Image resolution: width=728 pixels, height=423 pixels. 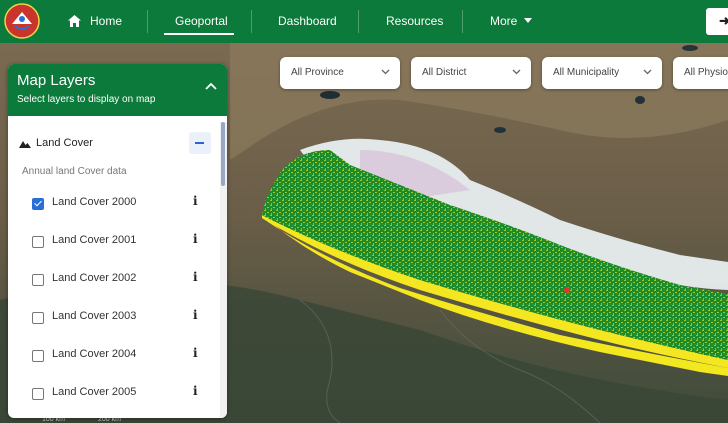 I want to click on layer-item: Land Cover 2003 i, so click(x=114, y=319).